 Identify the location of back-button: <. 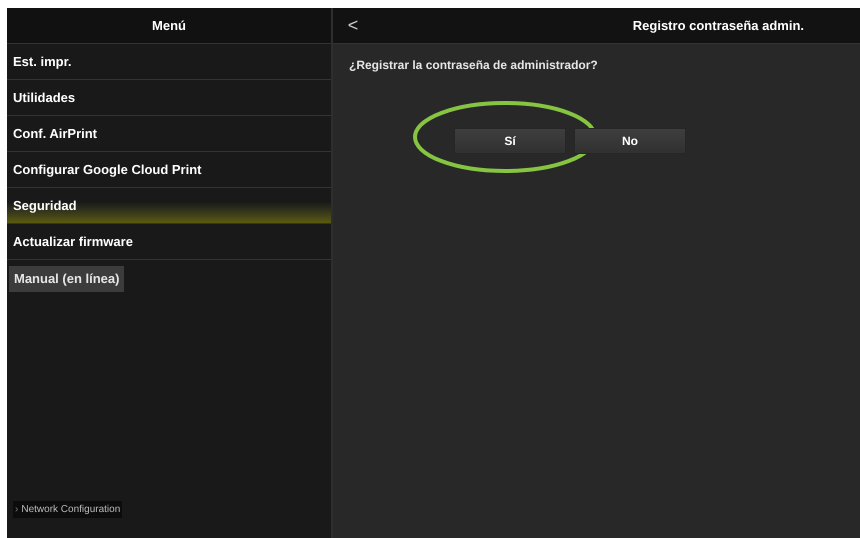
(353, 25).